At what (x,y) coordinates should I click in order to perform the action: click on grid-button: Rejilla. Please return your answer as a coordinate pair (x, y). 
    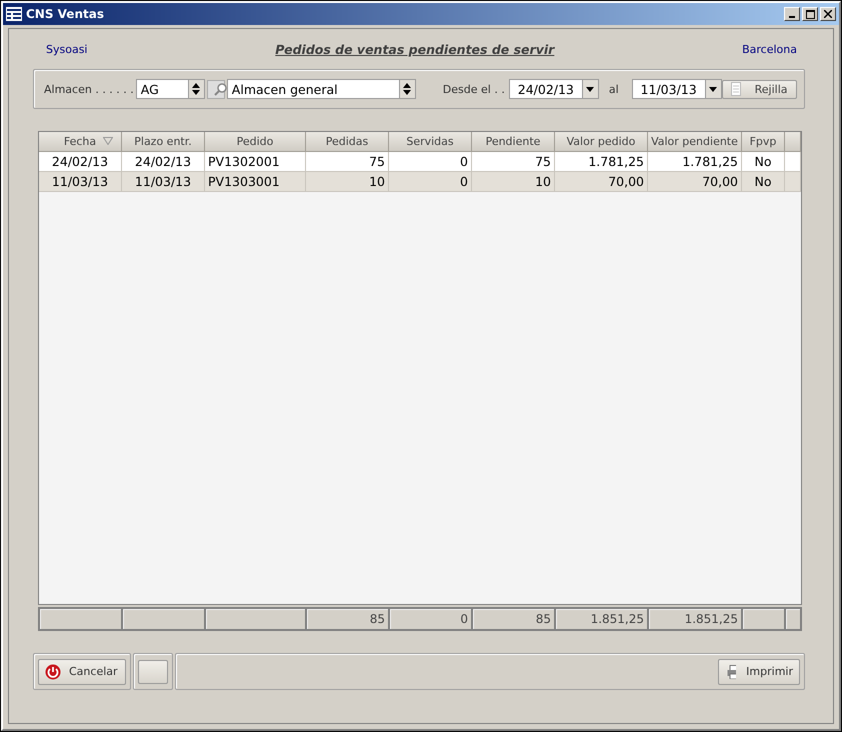
    Looking at the image, I should click on (759, 89).